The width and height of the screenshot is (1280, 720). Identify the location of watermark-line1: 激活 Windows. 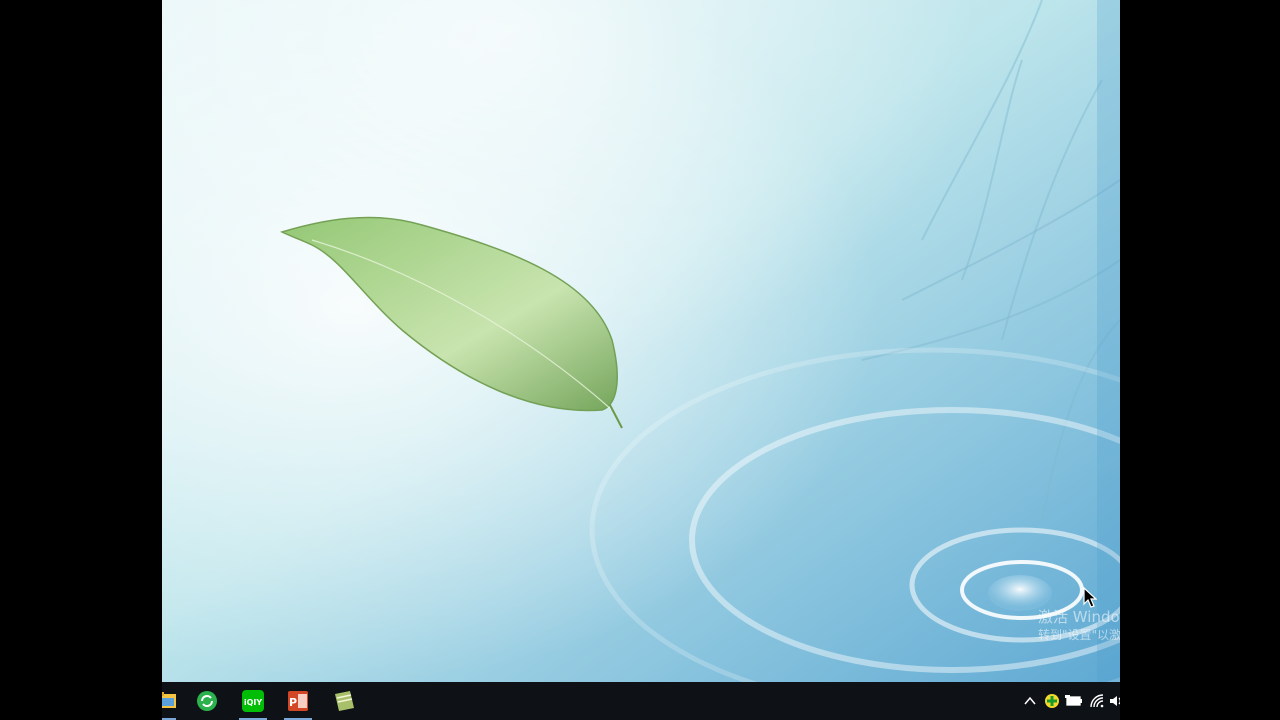
(1079, 617).